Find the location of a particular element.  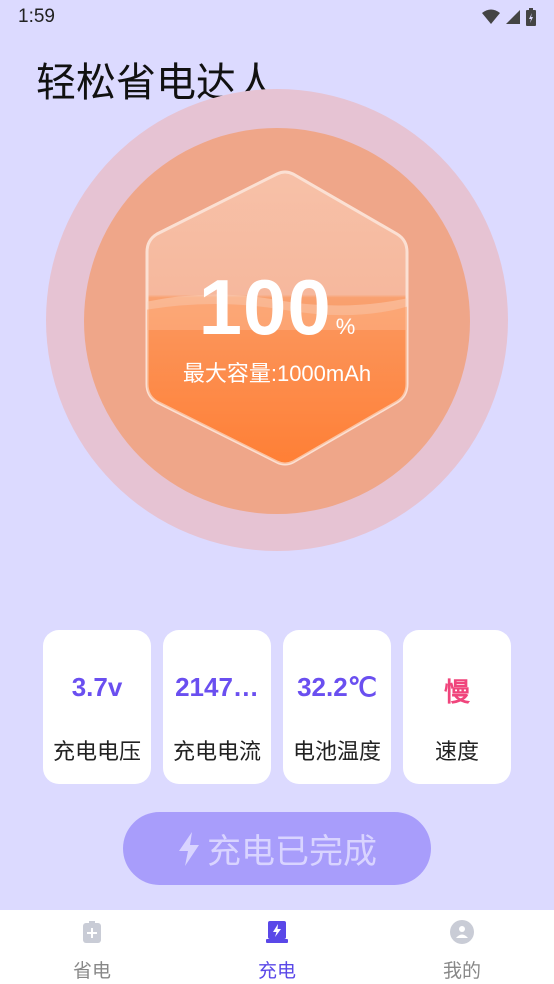

nav-item-mine: 我的 is located at coordinates (462, 947).